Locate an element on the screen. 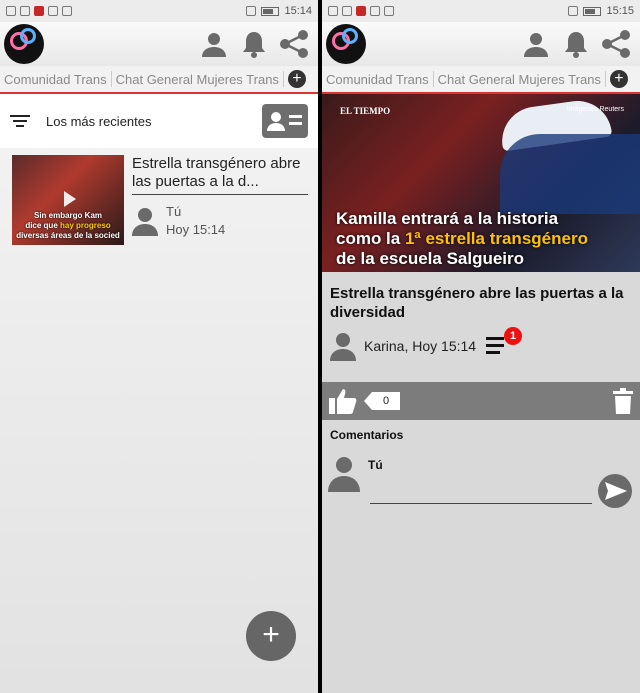 The height and width of the screenshot is (693, 640). comment-composer: Tú is located at coordinates (480, 482).